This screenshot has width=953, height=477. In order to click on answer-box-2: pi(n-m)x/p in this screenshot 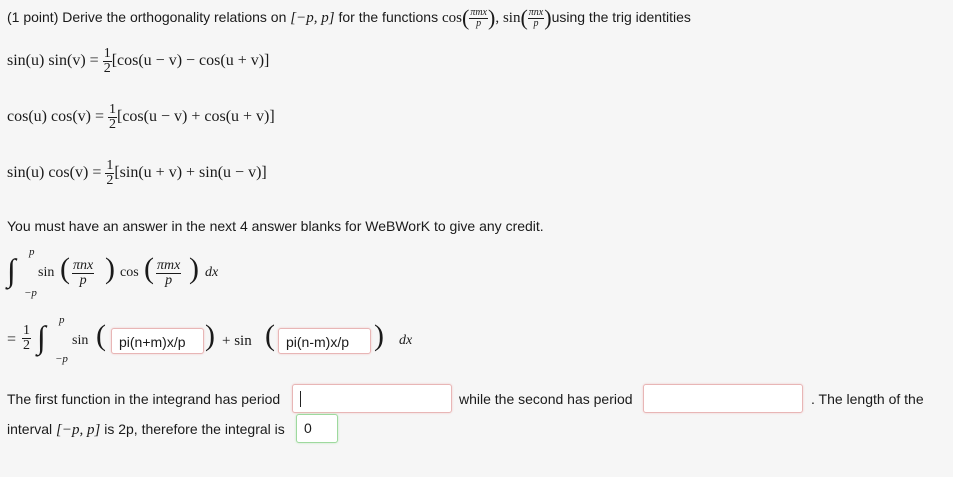, I will do `click(324, 341)`.